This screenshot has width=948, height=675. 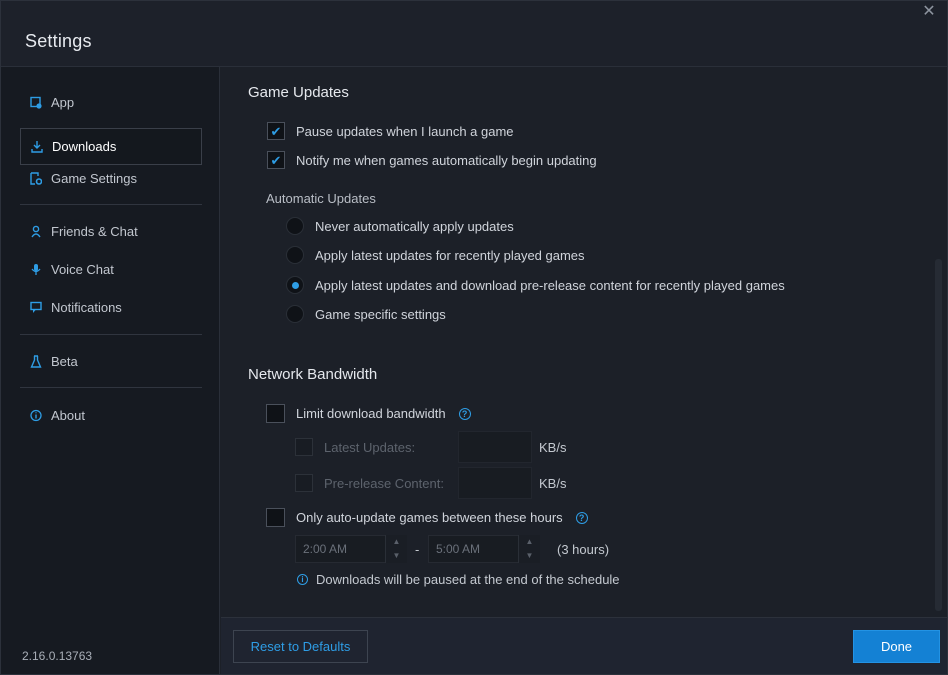 I want to click on friends-icon, so click(x=36, y=232).